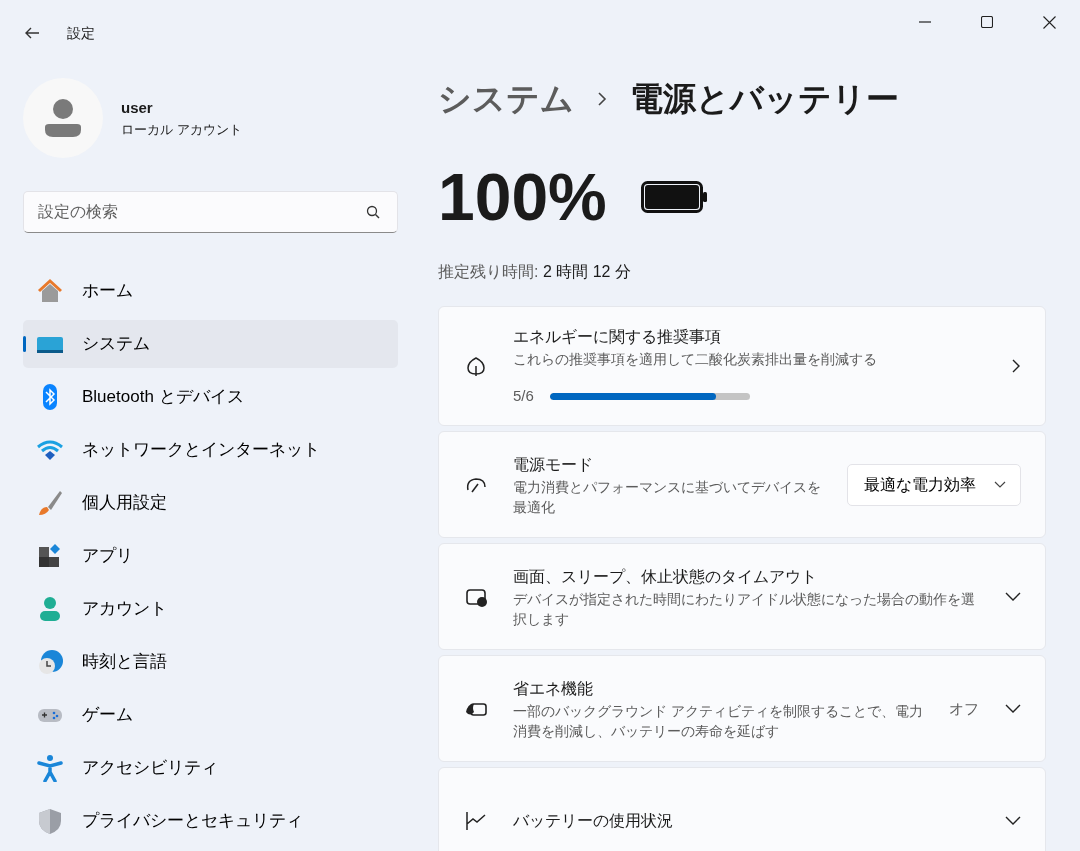 This screenshot has height=851, width=1080. I want to click on setting-description: 電力消費とパフォーマンスに基づいてデバイスを最適化, so click(667, 497).